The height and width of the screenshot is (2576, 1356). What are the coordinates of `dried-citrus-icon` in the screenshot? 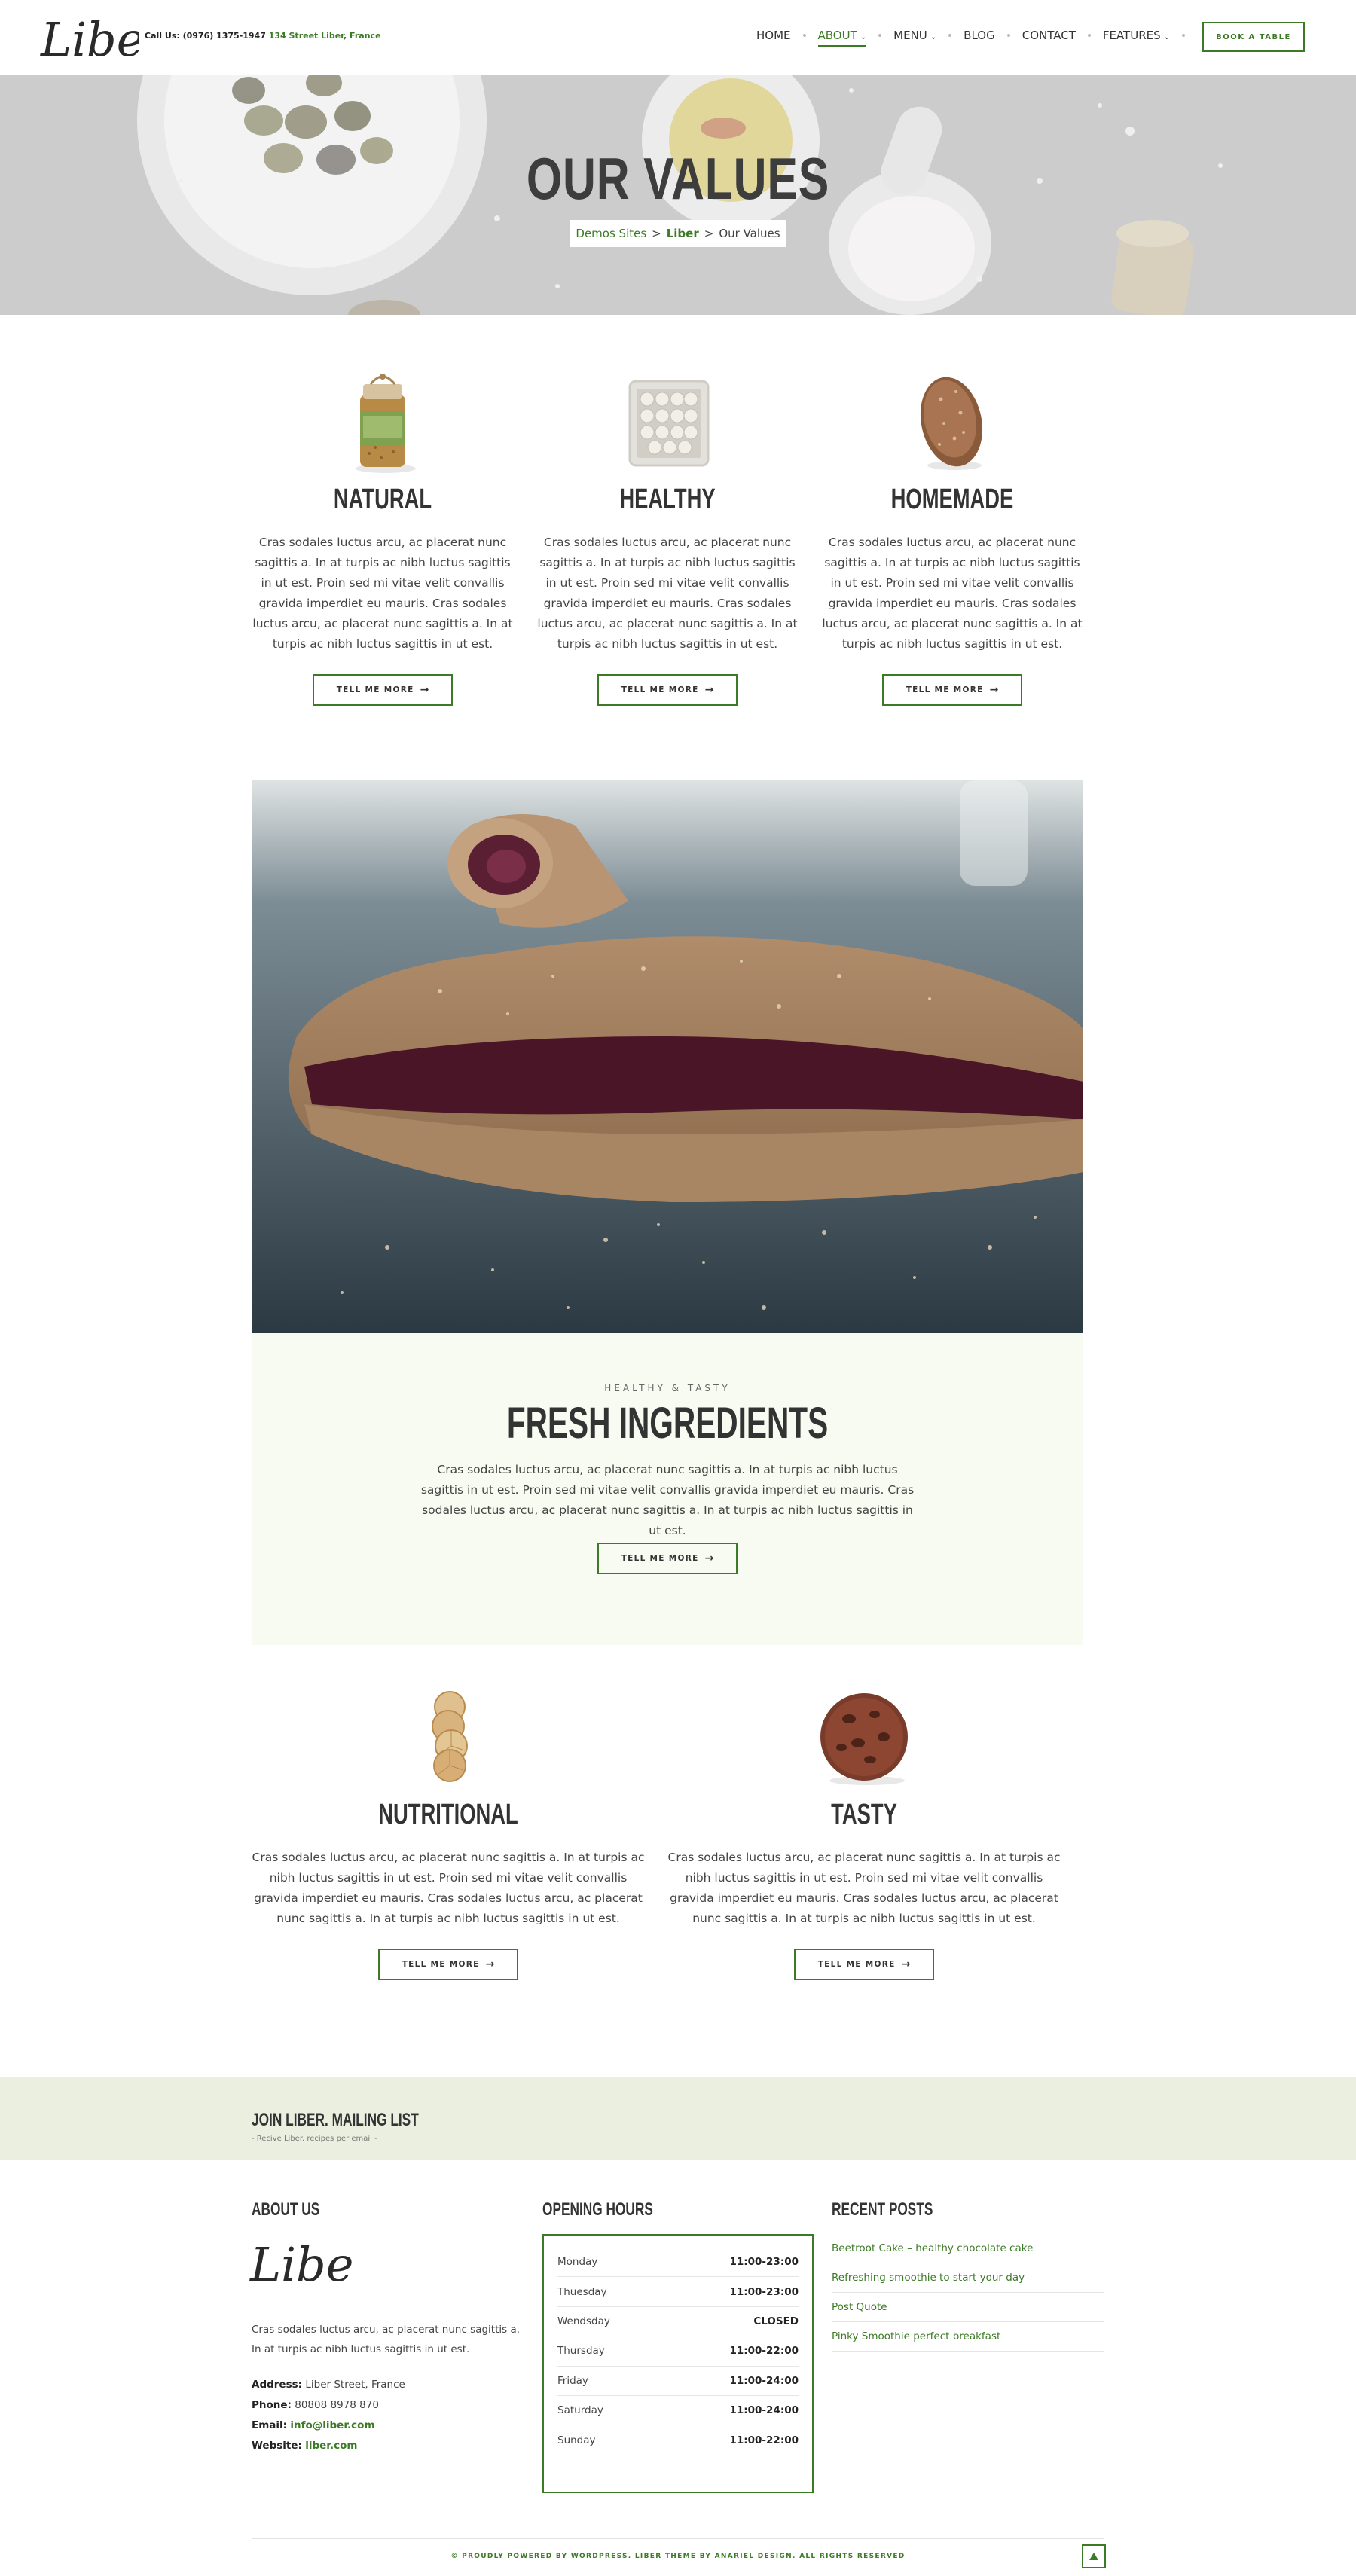 It's located at (448, 1737).